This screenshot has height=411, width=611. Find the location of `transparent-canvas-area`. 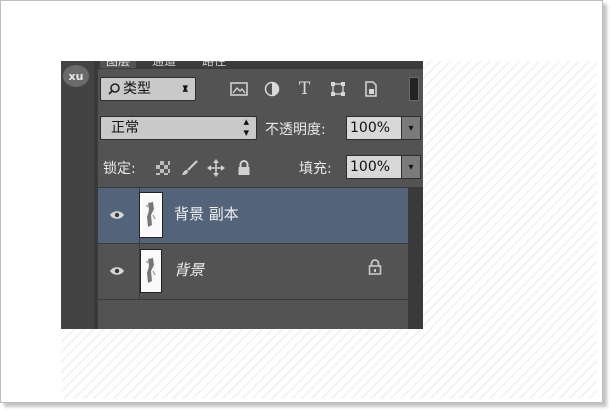

transparent-canvas-area is located at coordinates (329, 364).